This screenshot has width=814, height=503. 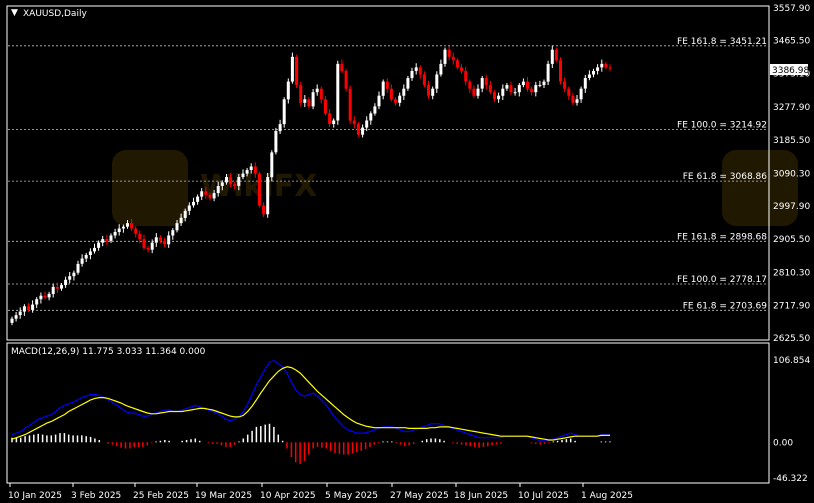 I want to click on fib-level-label: FE 161.8 = 3451.21, so click(x=722, y=42).